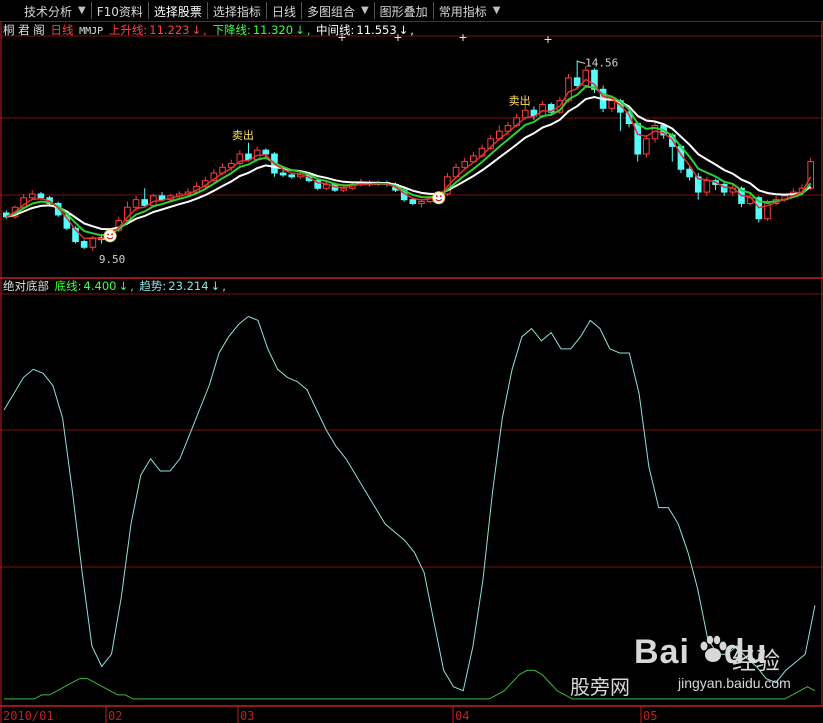  What do you see at coordinates (28, 716) in the screenshot?
I see `x-axis-label: 2010/01` at bounding box center [28, 716].